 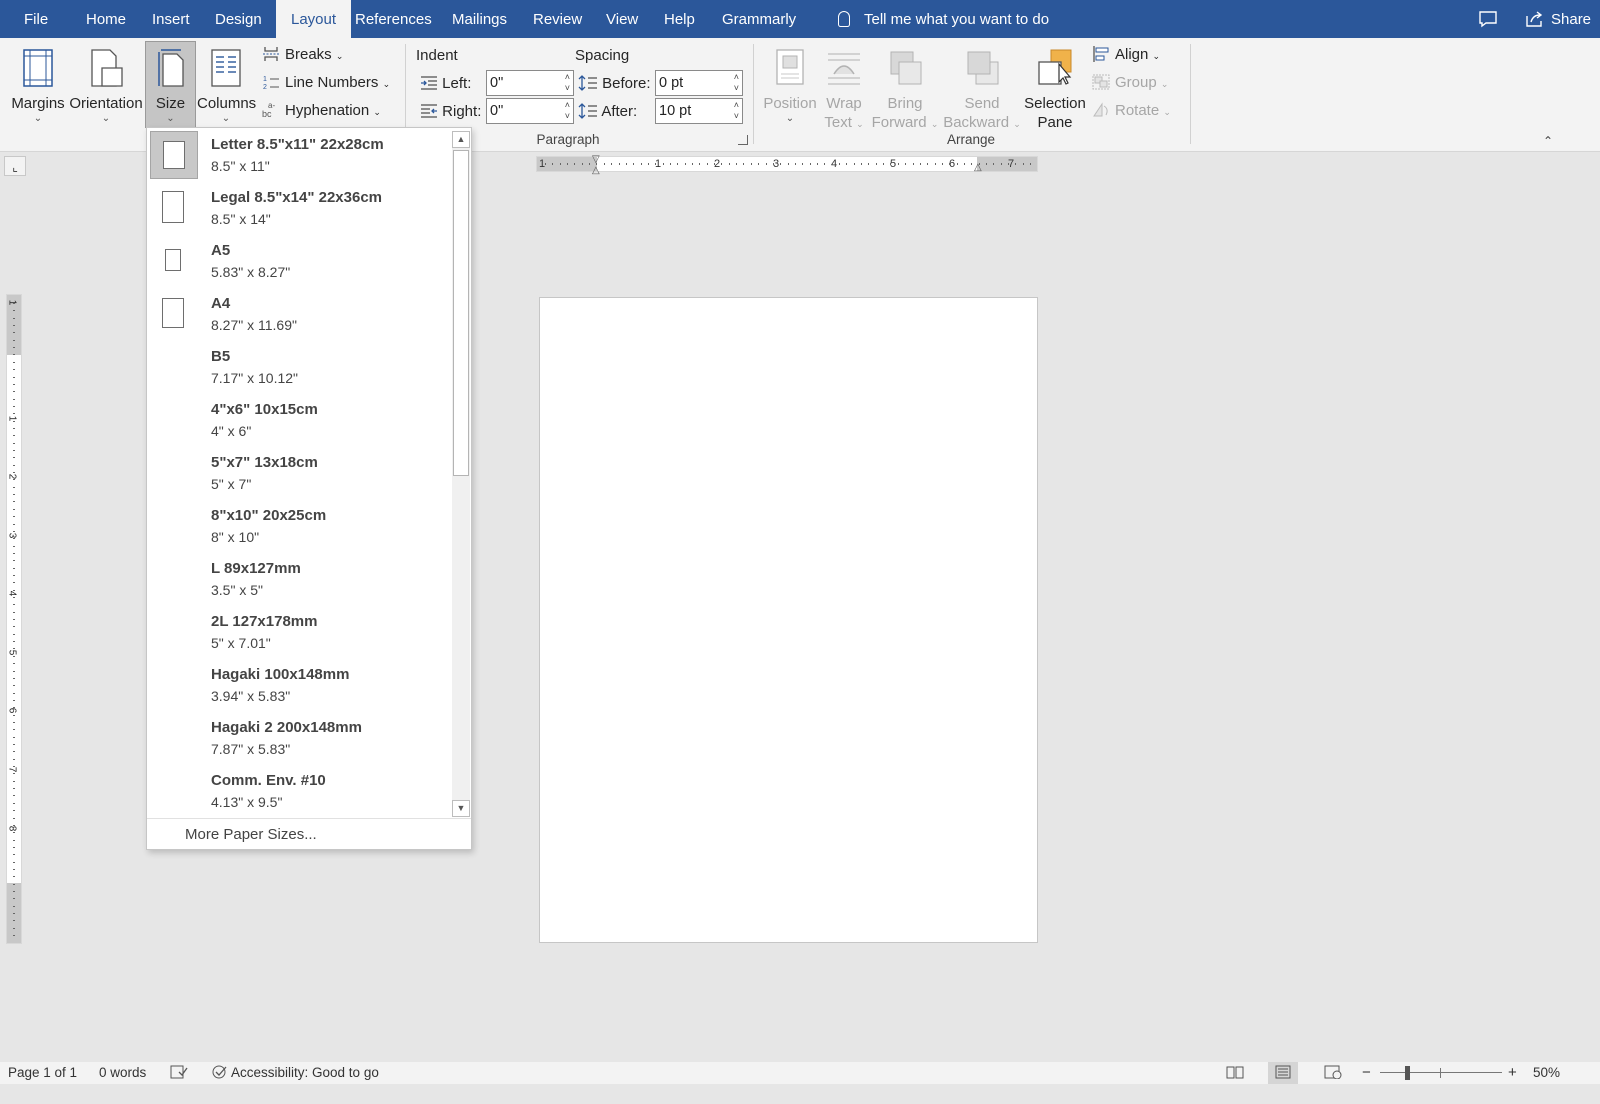 I want to click on web-layout-icon, so click(x=1333, y=1073).